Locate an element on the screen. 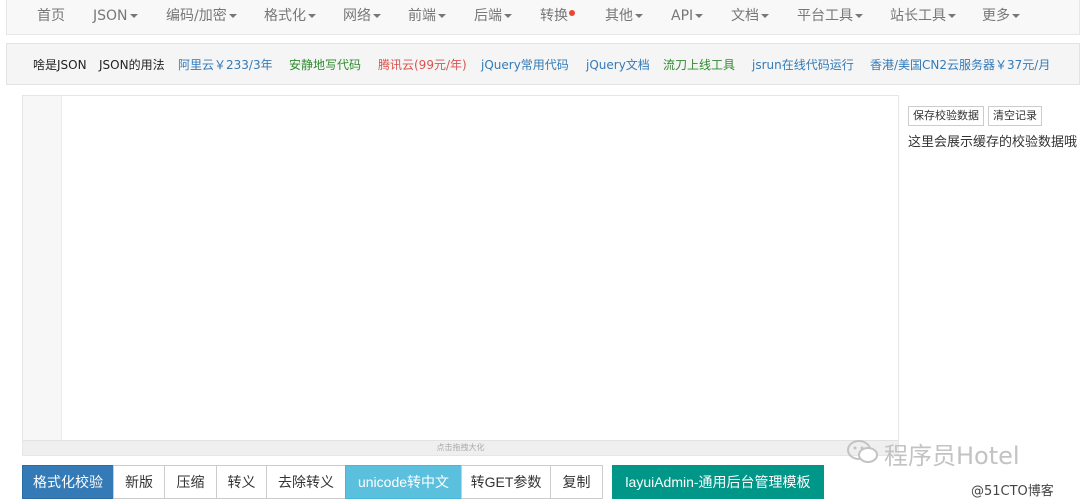 This screenshot has height=503, width=1080. save-validation-button: 保存校验数据 is located at coordinates (946, 116).